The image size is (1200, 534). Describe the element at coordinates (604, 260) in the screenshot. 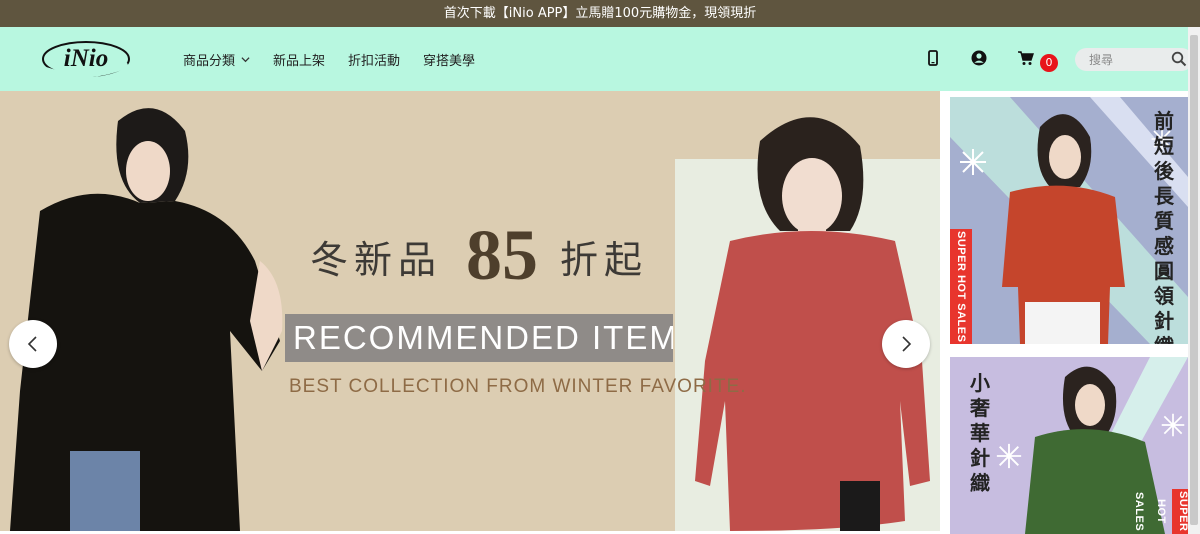

I see `headline-suffix: 折起` at that location.